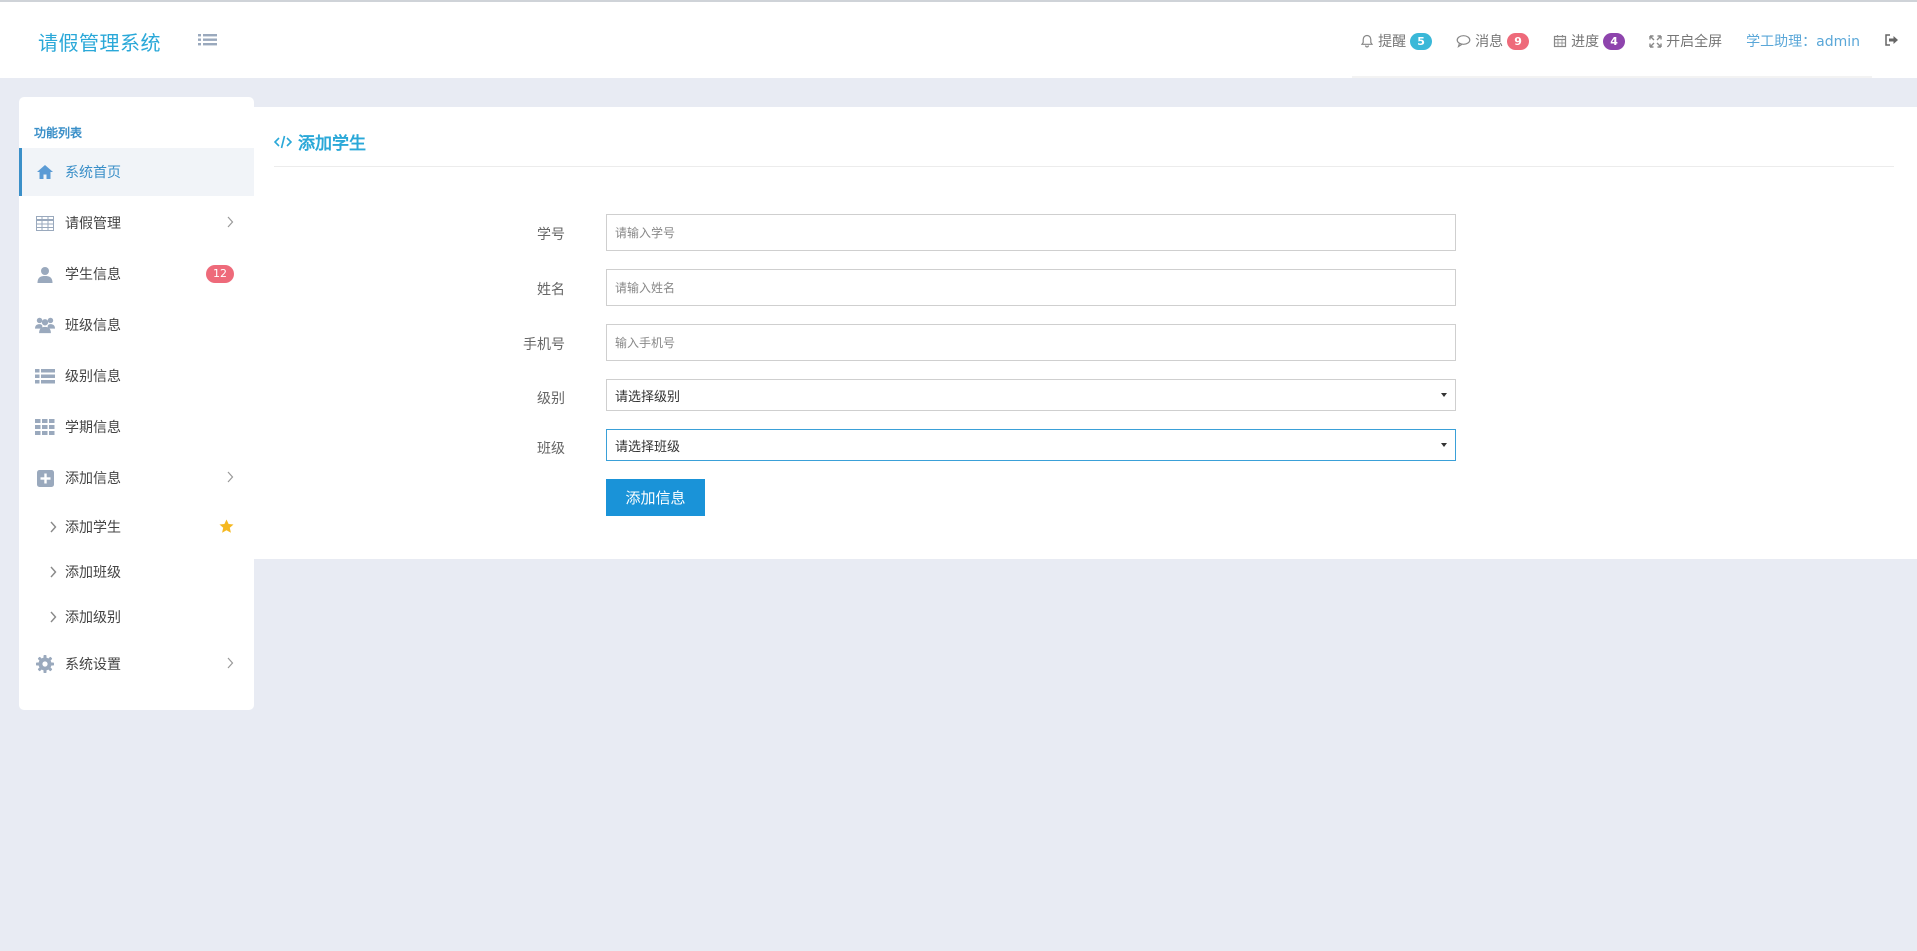 This screenshot has width=1917, height=951. What do you see at coordinates (136, 376) in the screenshot?
I see `sidebar-item-level-info: 级别信息` at bounding box center [136, 376].